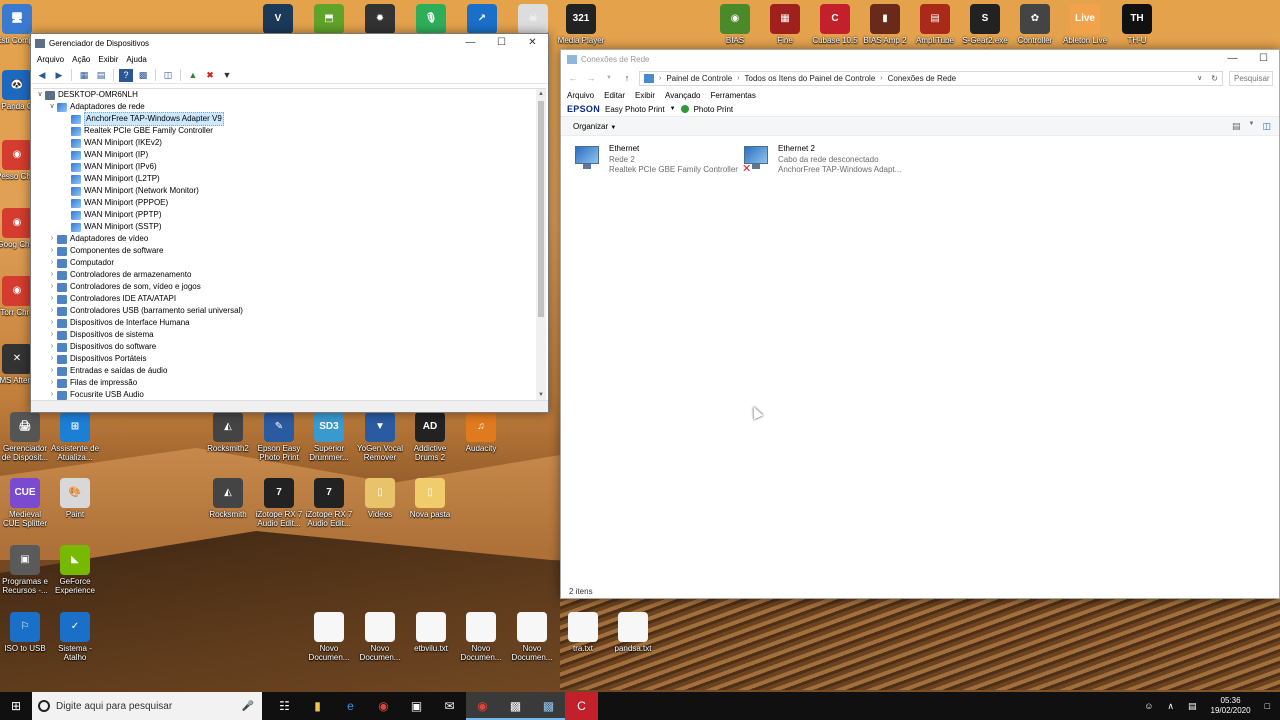 Image resolution: width=1280 pixels, height=720 pixels. Describe the element at coordinates (1035, 24) in the screenshot. I see `desktop-icon-top: ✿ Controller` at that location.